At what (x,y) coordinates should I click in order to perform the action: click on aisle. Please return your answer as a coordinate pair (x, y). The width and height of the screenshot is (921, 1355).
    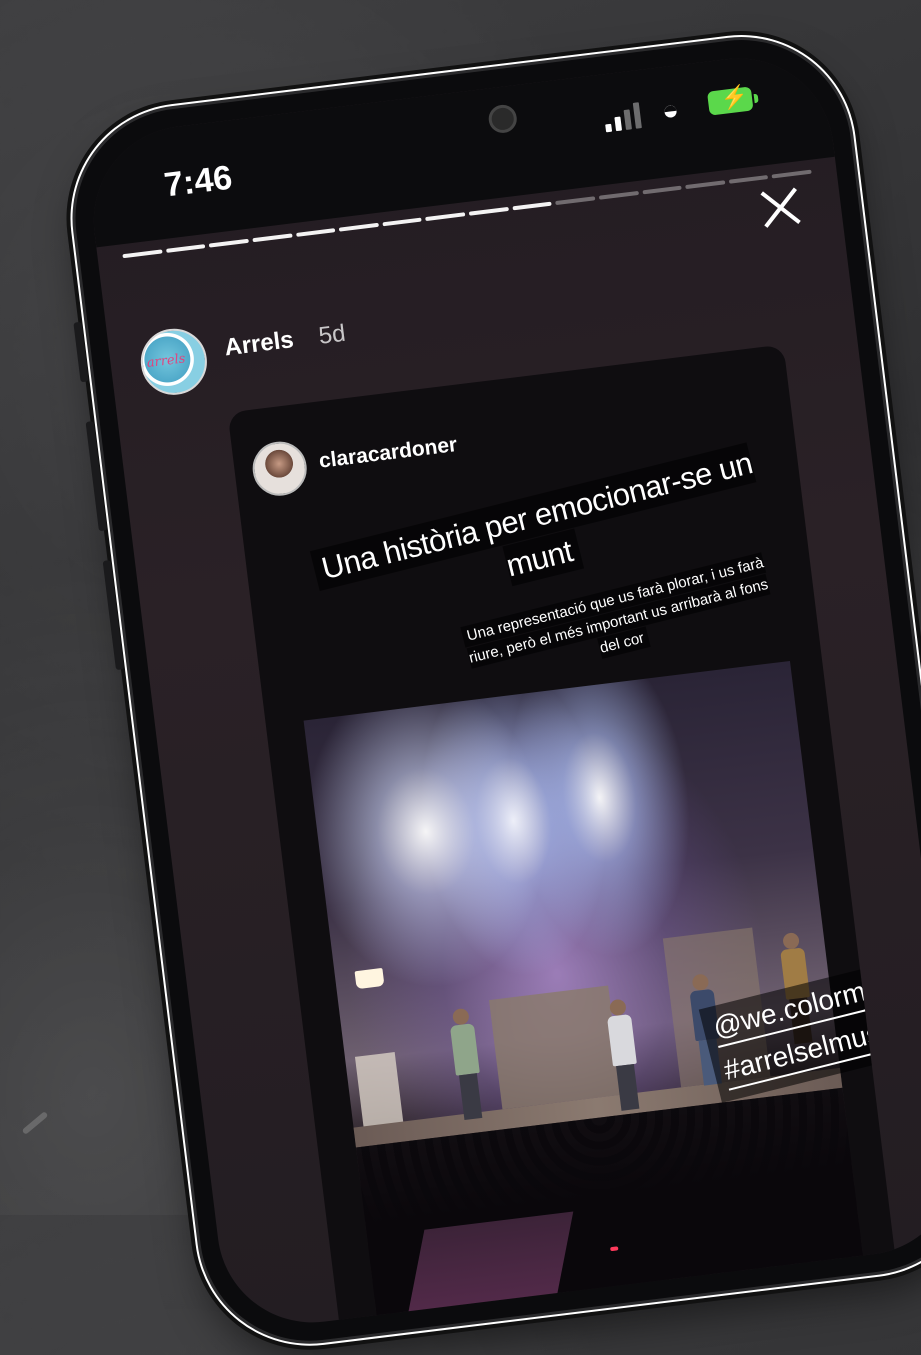
    Looking at the image, I should click on (488, 1272).